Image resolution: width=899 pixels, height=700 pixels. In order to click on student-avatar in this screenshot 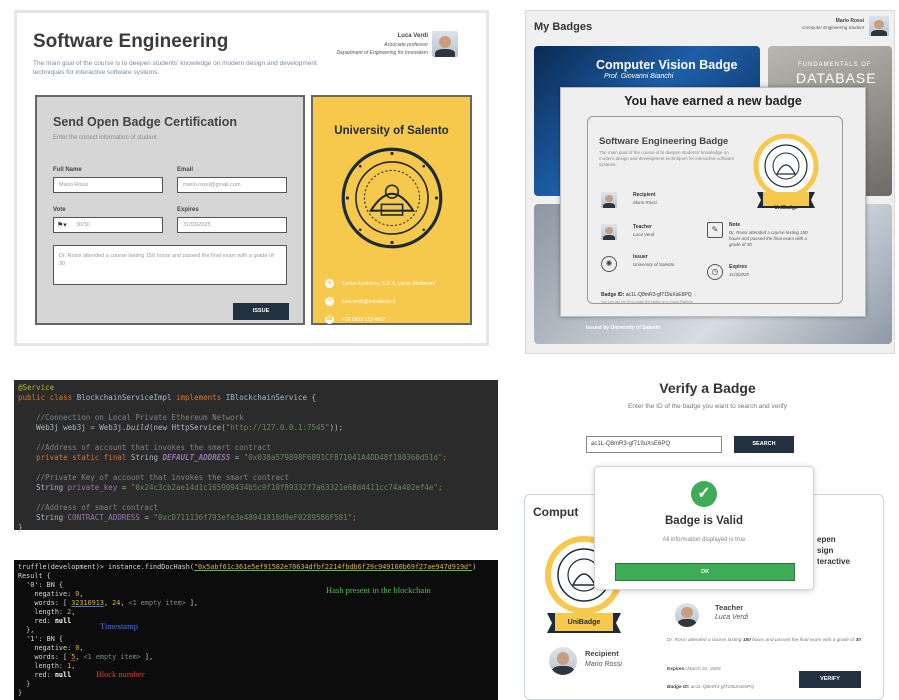, I will do `click(879, 26)`.